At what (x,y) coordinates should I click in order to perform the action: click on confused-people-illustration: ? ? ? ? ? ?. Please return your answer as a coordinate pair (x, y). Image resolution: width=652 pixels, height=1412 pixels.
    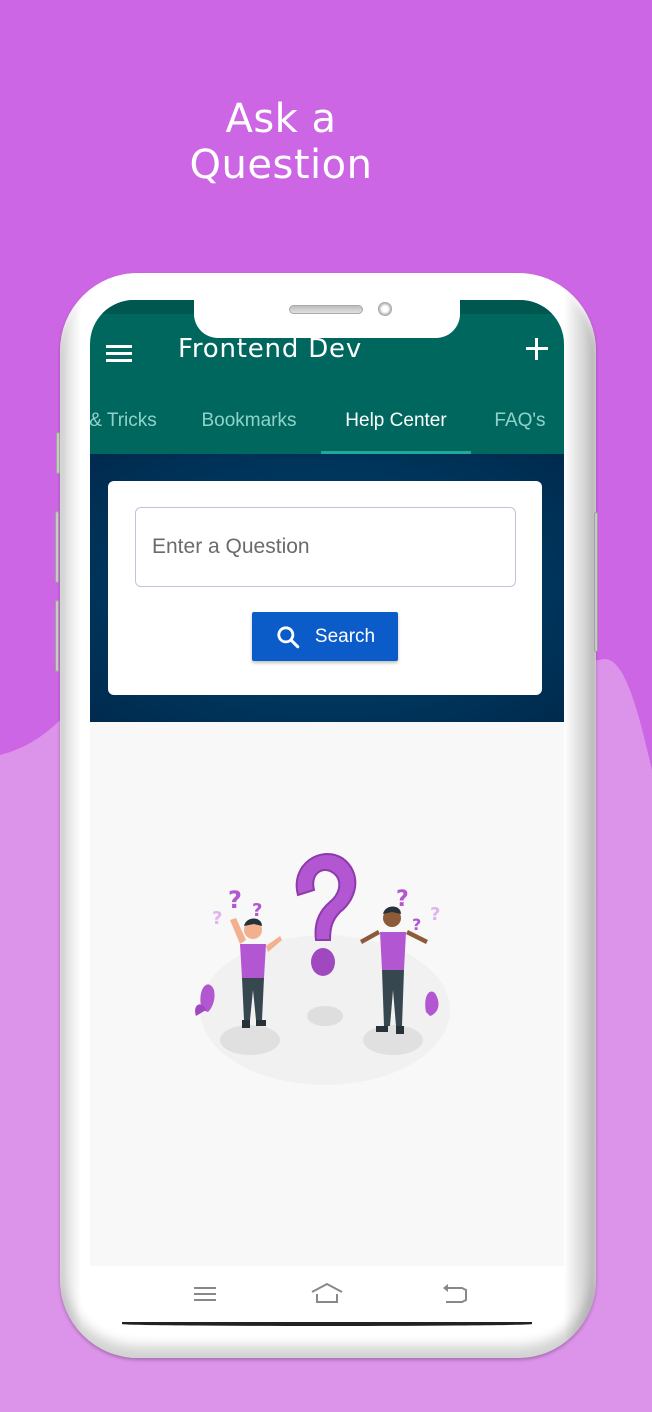
    Looking at the image, I should click on (322, 968).